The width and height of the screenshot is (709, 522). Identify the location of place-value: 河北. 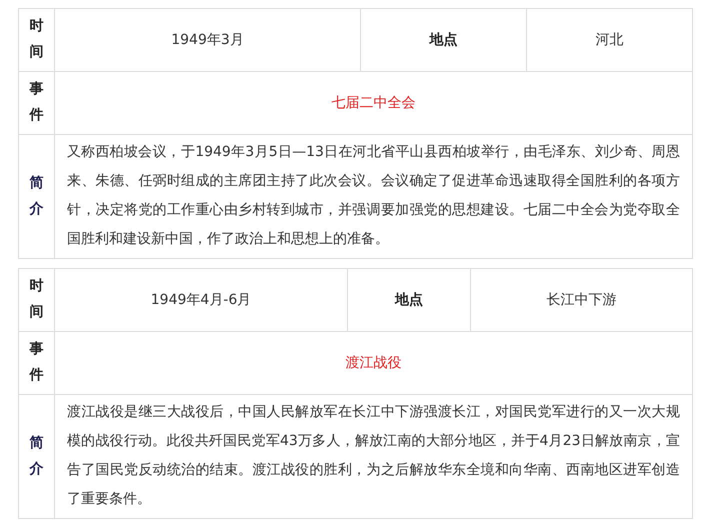
(610, 40).